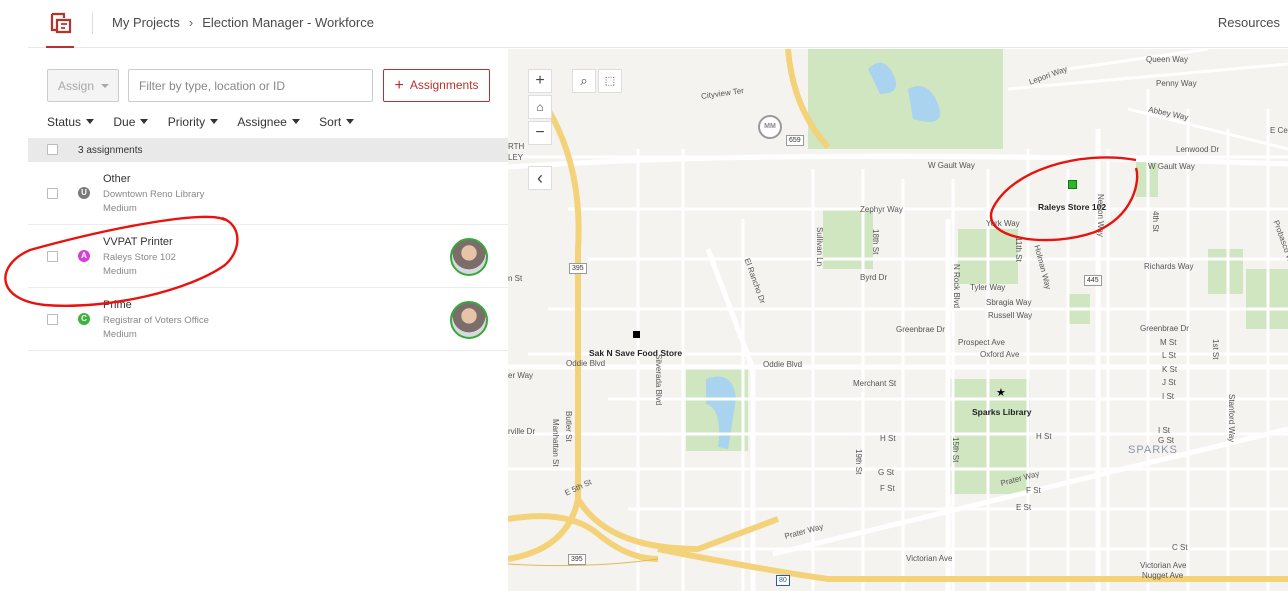 This screenshot has height=591, width=1288. Describe the element at coordinates (61, 23) in the screenshot. I see `workforce-logo-icon` at that location.